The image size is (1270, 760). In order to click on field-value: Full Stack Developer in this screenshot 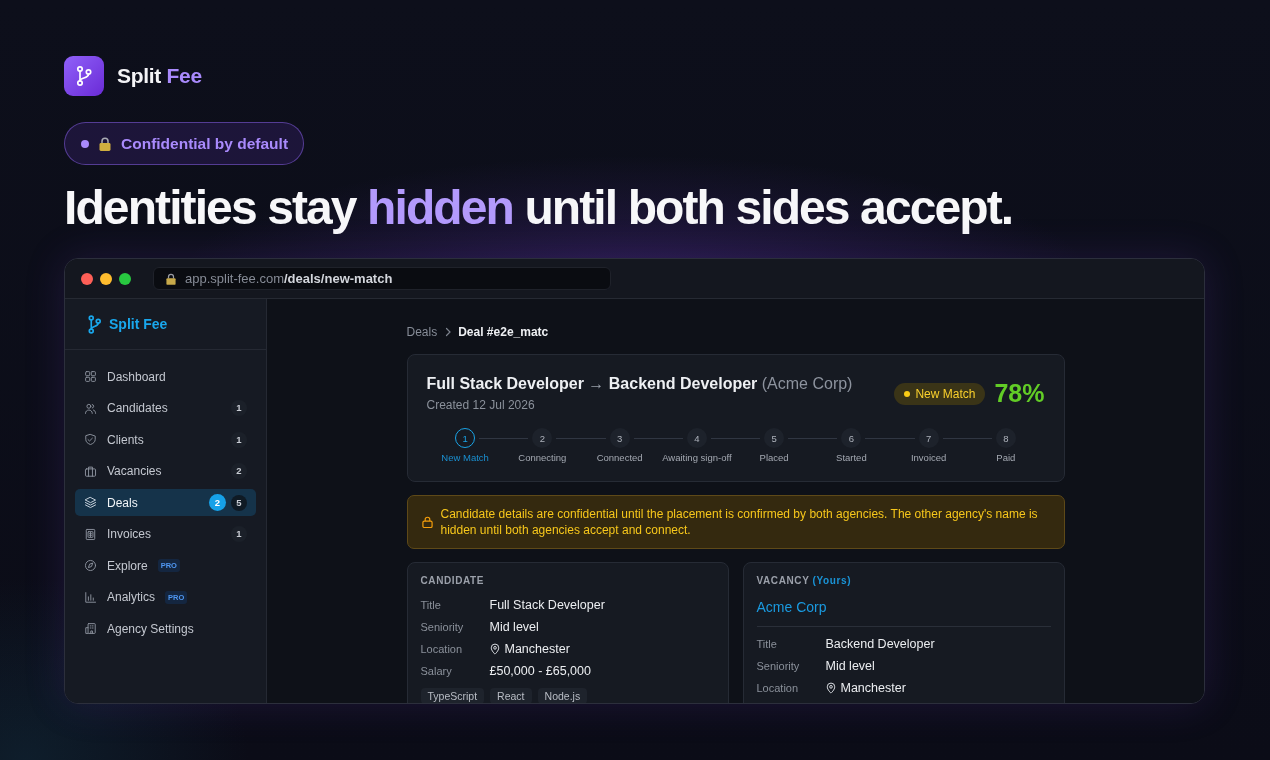, I will do `click(547, 605)`.